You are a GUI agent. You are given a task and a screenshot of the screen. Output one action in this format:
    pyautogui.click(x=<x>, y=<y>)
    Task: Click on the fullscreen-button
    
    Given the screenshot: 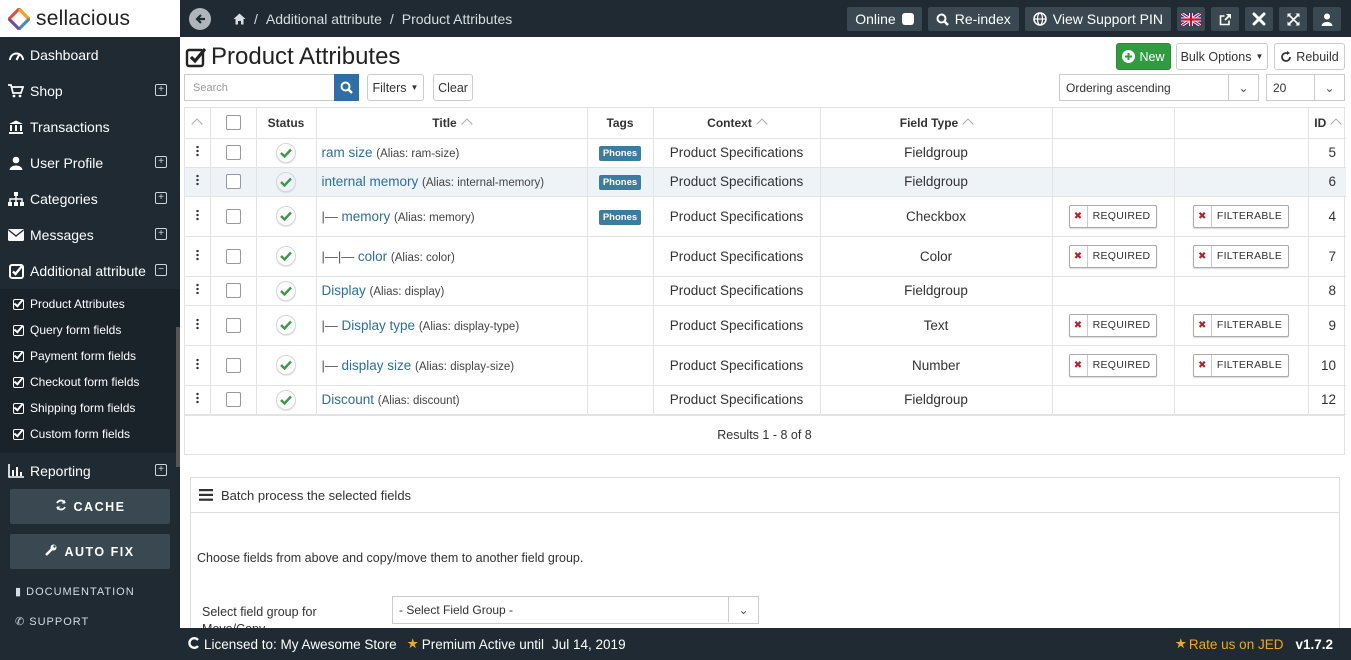 What is the action you would take?
    pyautogui.click(x=1293, y=19)
    